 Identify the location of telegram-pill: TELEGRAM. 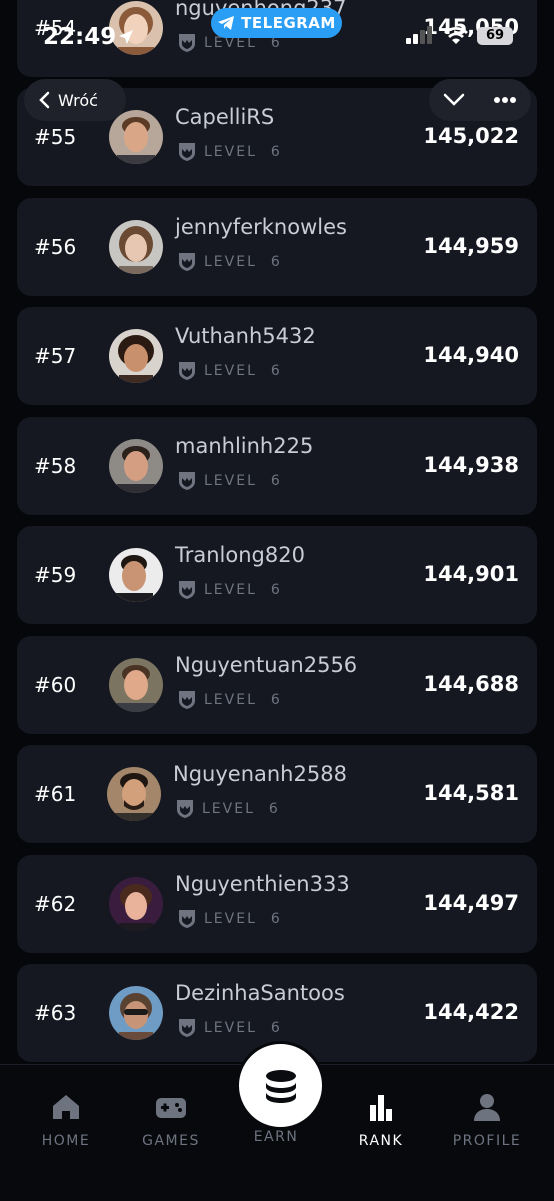
(276, 23).